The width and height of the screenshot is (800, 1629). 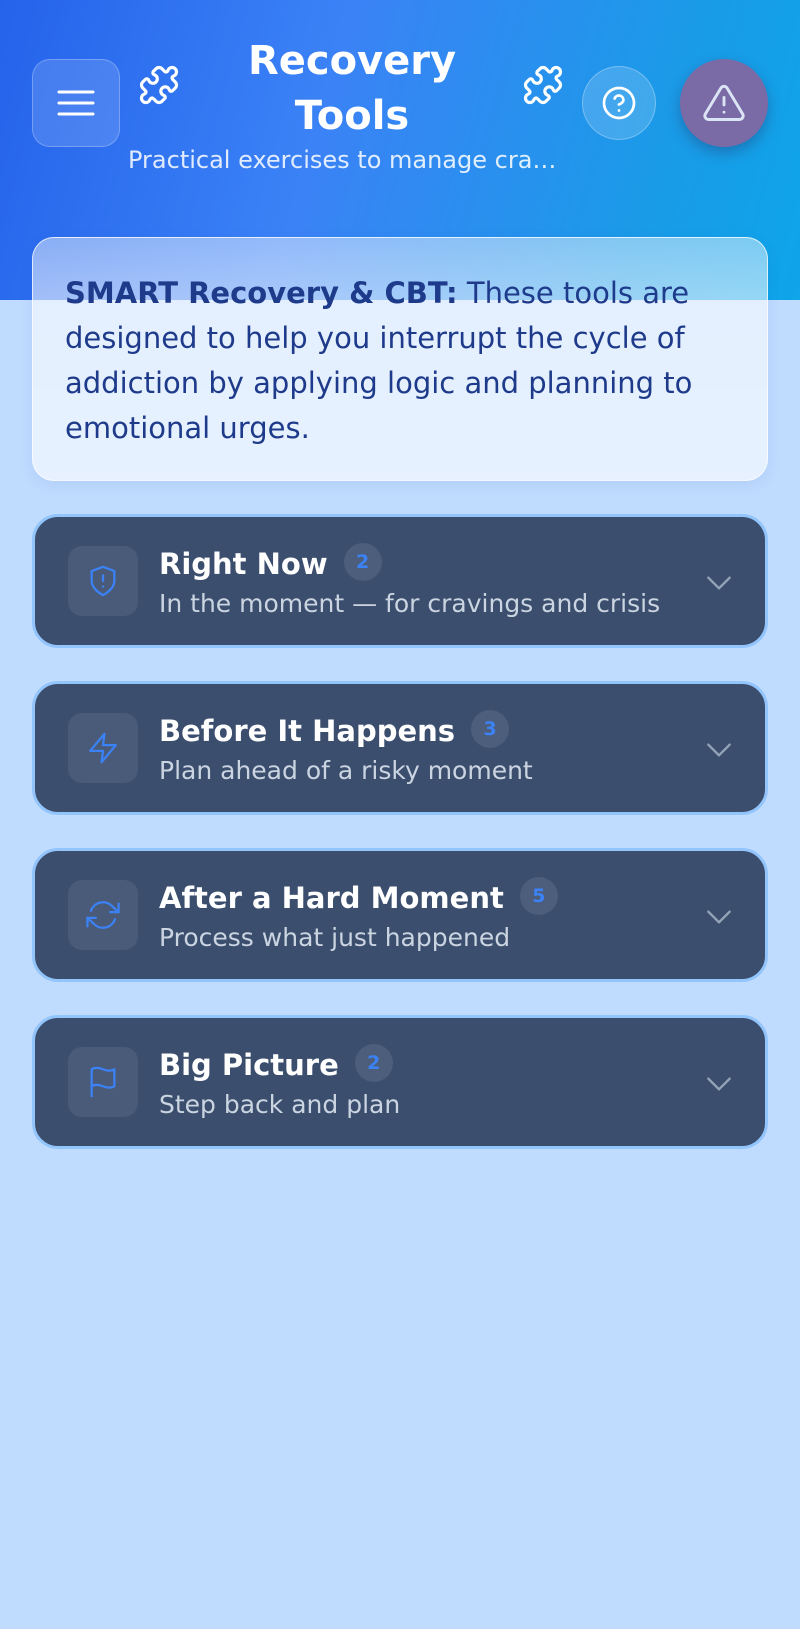 I want to click on section-title-row: Before It Happens 3, so click(x=334, y=730).